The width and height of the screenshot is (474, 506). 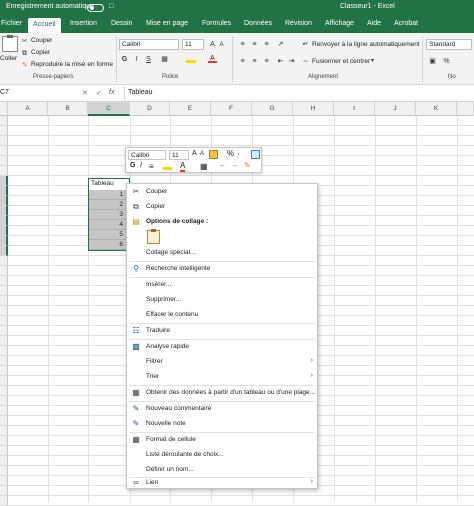 What do you see at coordinates (222, 377) in the screenshot?
I see `menu-item-sort: Trier ›` at bounding box center [222, 377].